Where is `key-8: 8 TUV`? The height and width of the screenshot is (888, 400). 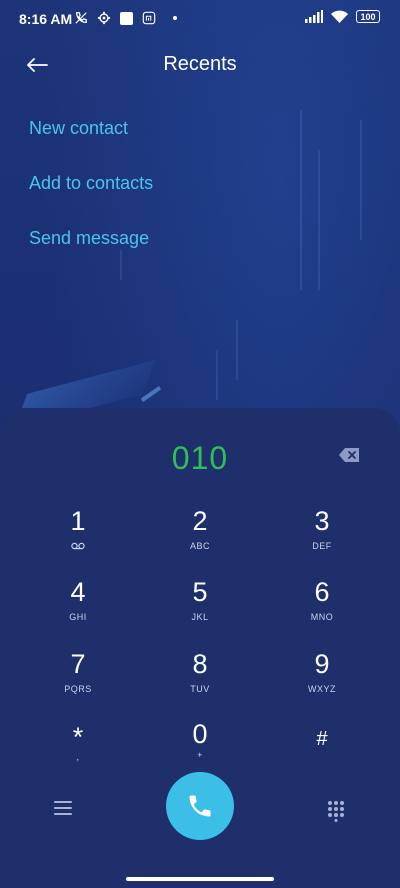
key-8: 8 TUV is located at coordinates (200, 679).